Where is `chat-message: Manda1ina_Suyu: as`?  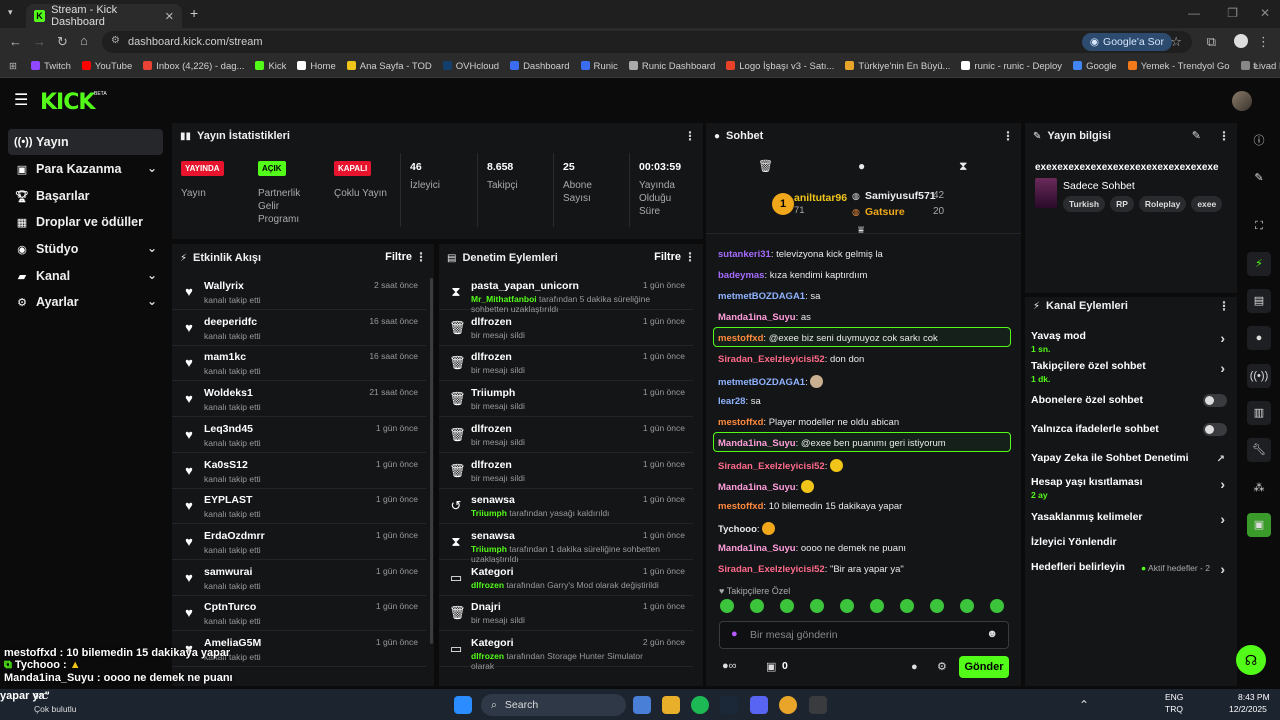 chat-message: Manda1ina_Suyu: as is located at coordinates (764, 317).